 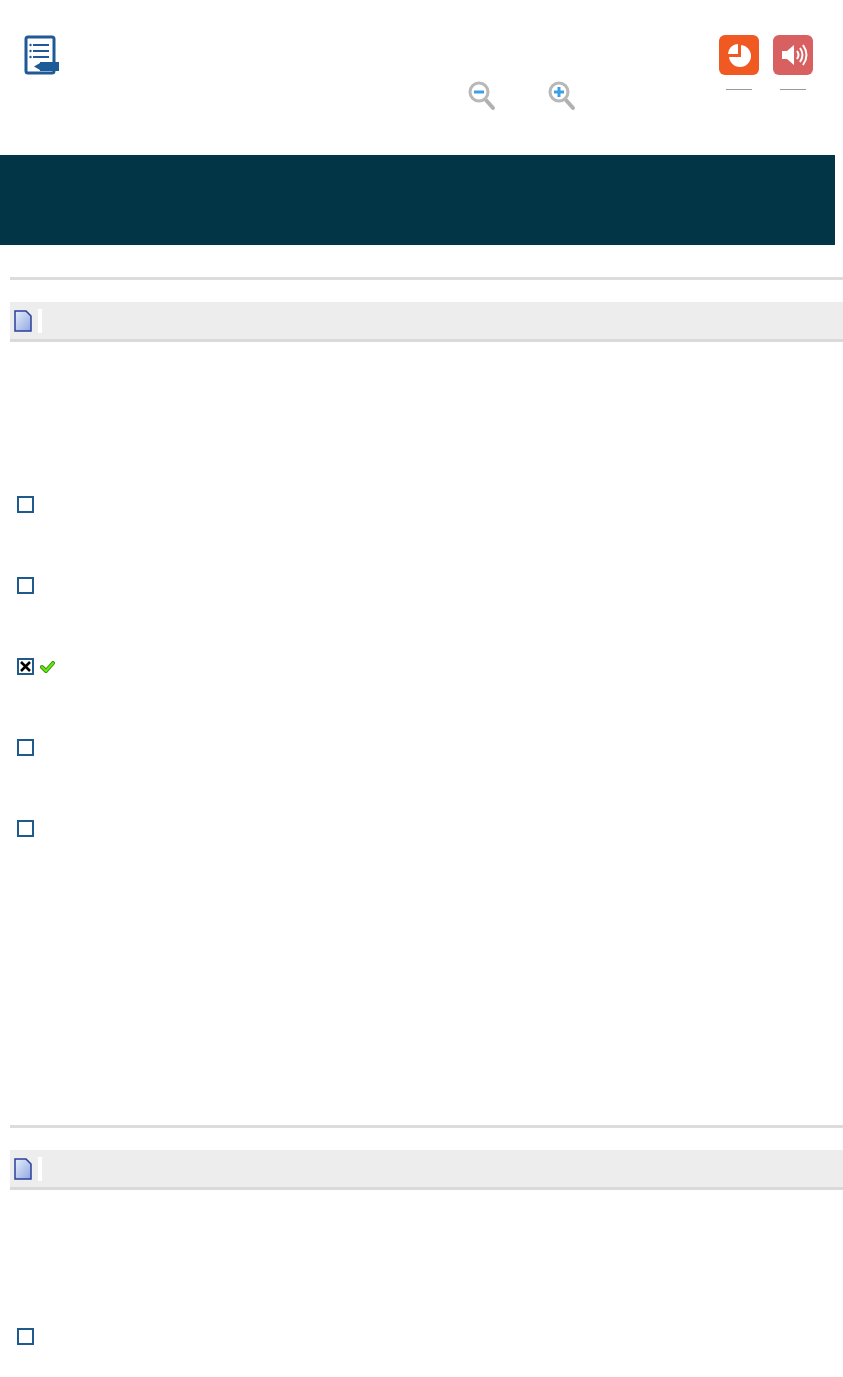 I want to click on speaker-button, so click(x=793, y=55).